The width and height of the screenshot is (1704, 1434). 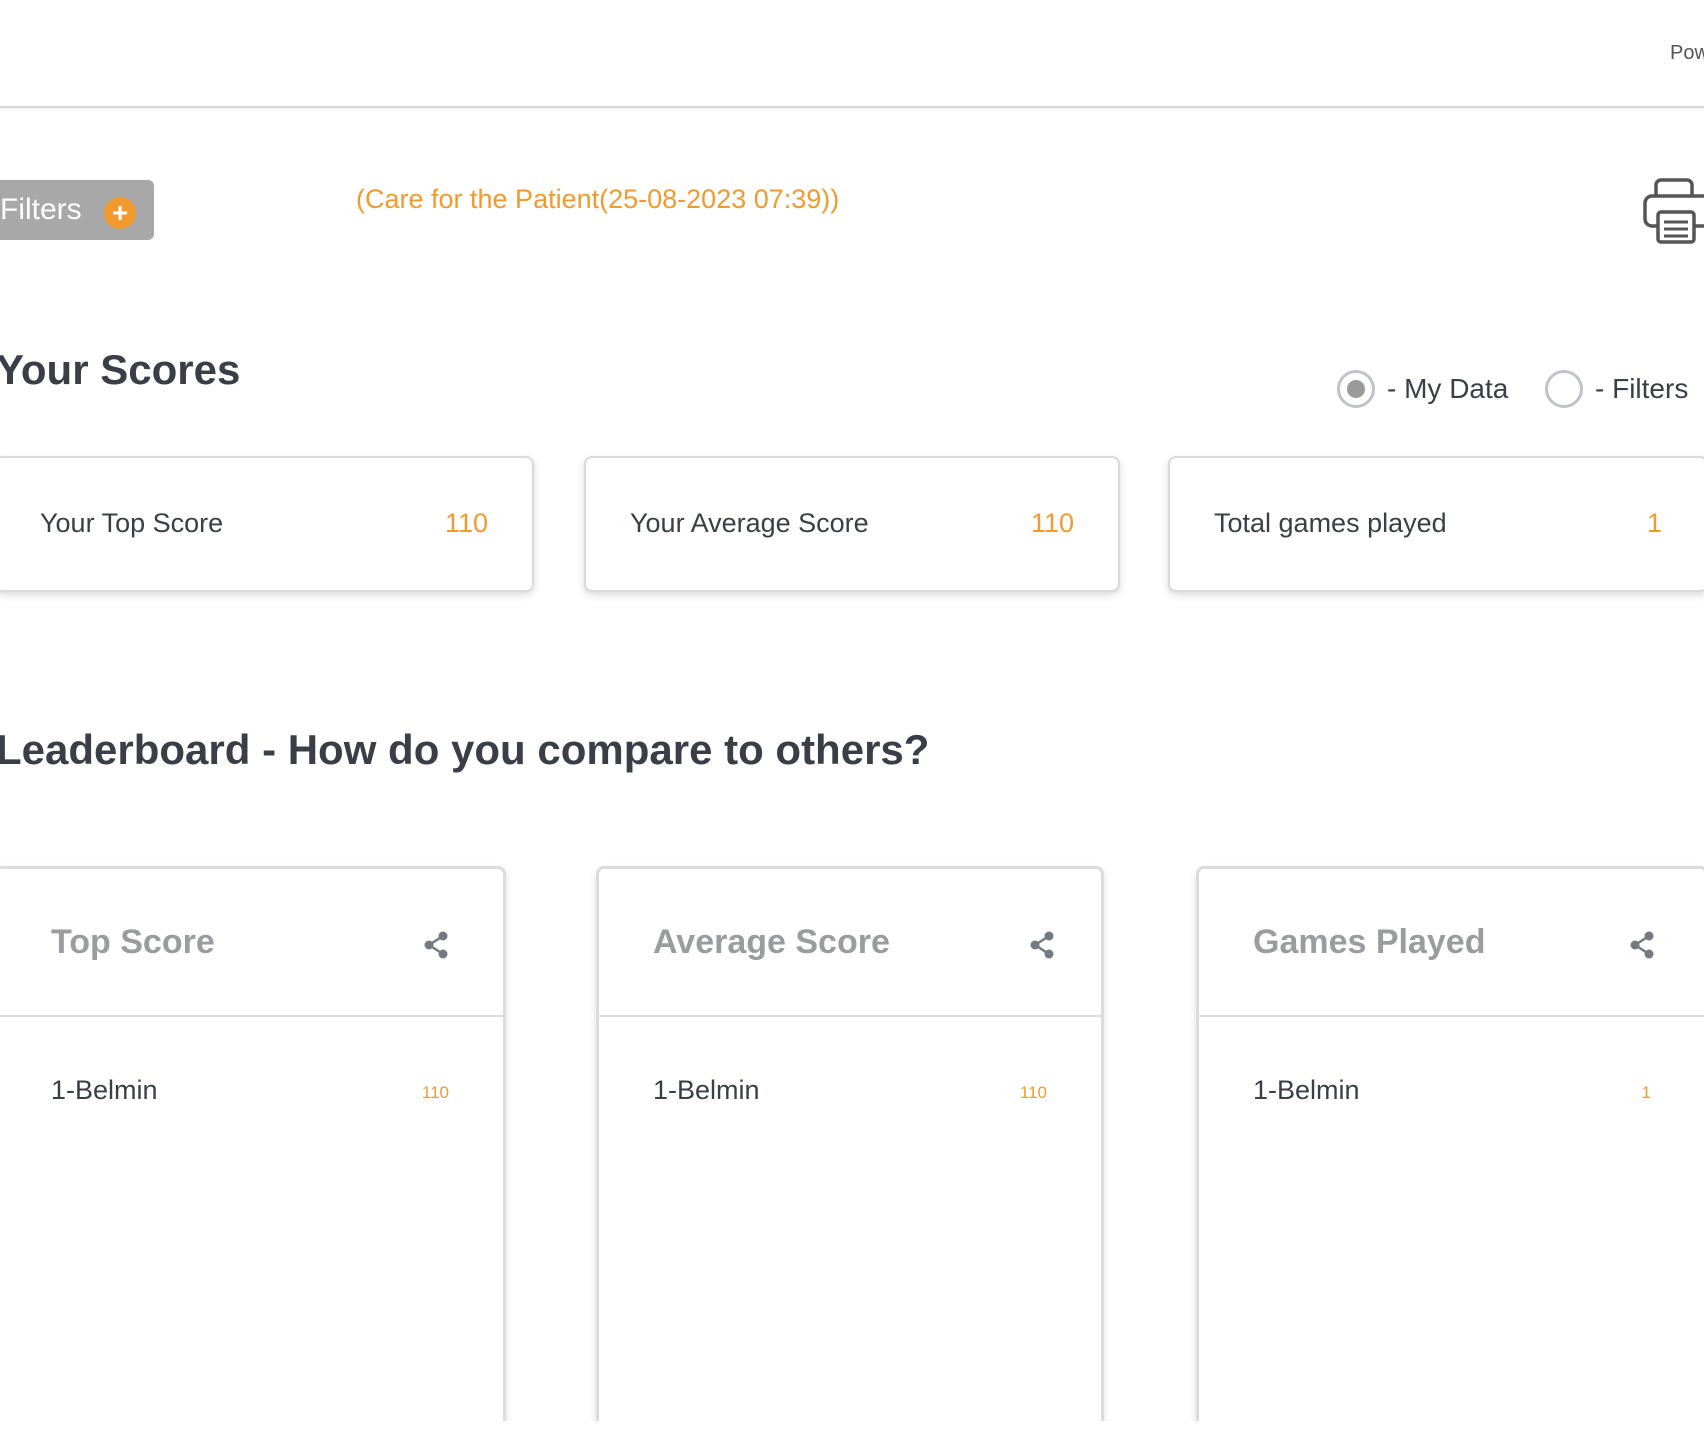 What do you see at coordinates (1448, 388) in the screenshot?
I see `radio-my-data-label: - My Data` at bounding box center [1448, 388].